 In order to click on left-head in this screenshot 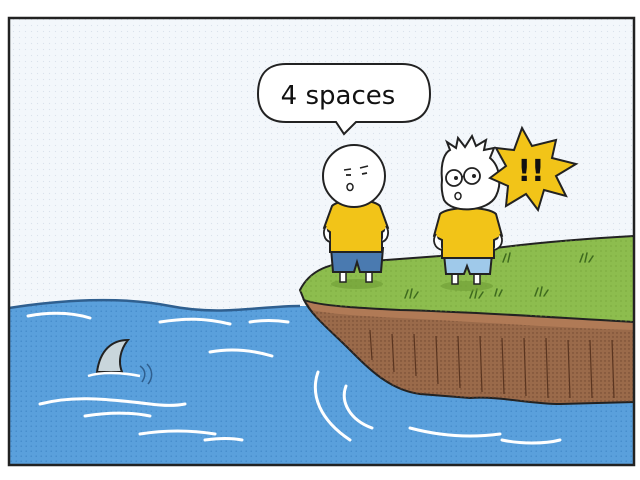, I will do `click(354, 176)`.